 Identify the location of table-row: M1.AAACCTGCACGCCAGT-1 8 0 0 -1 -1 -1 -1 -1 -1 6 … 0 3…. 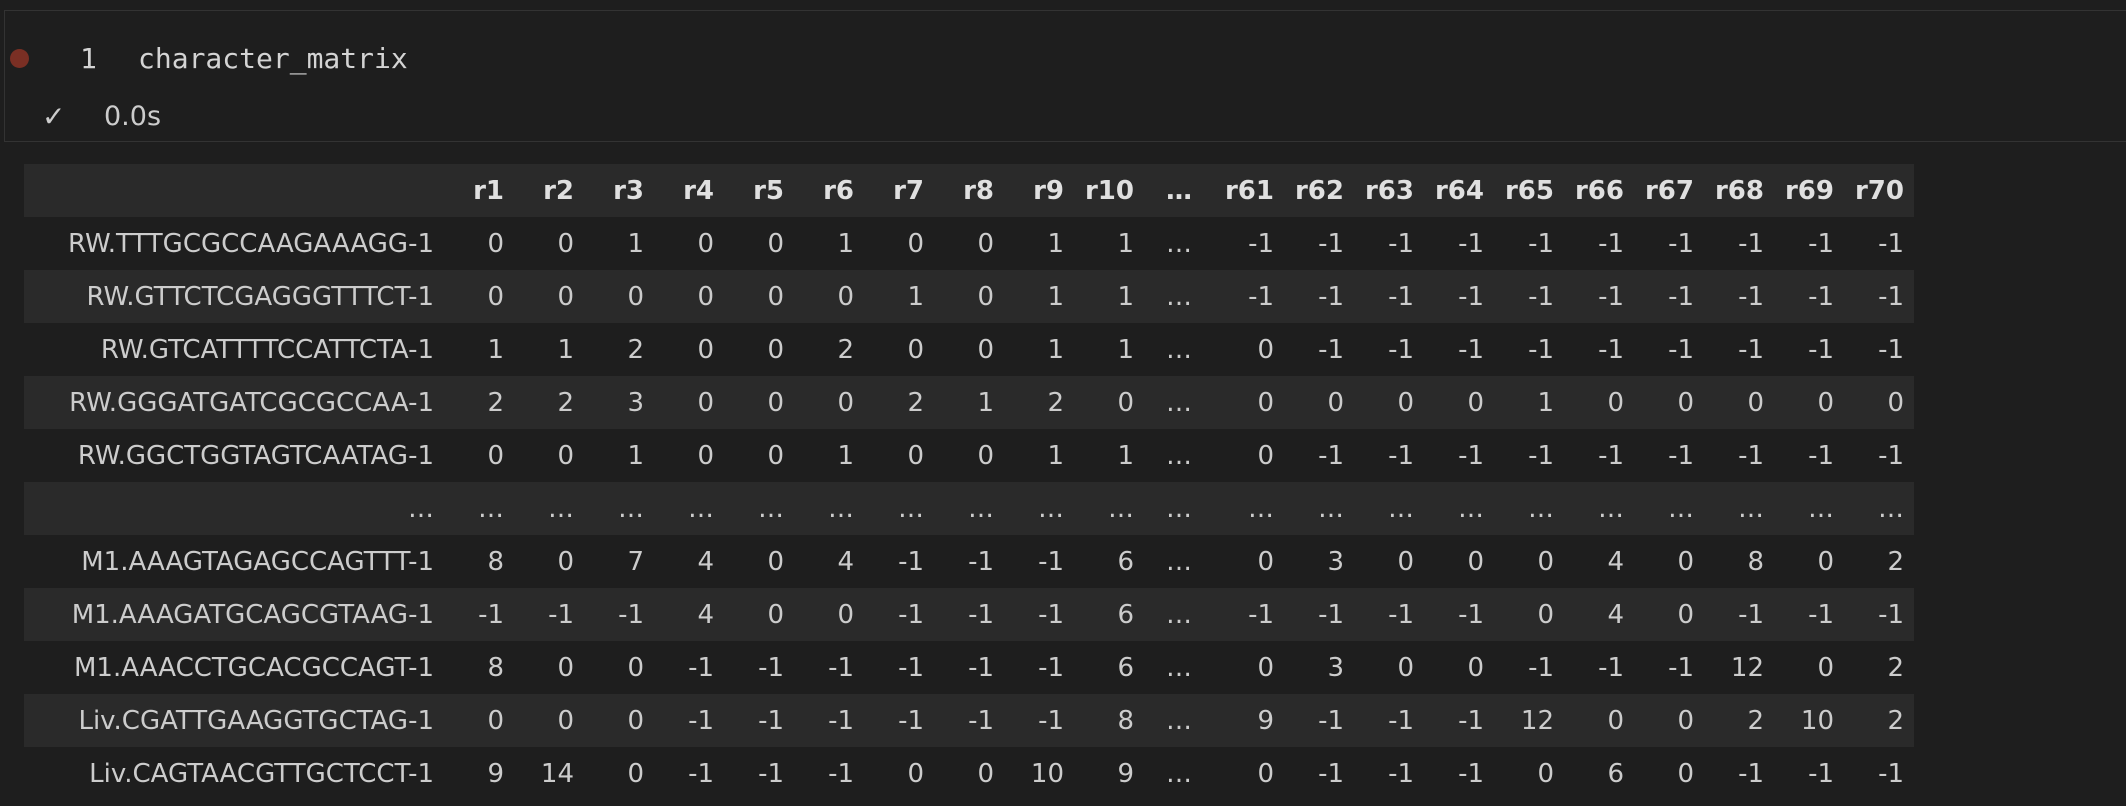
(969, 667).